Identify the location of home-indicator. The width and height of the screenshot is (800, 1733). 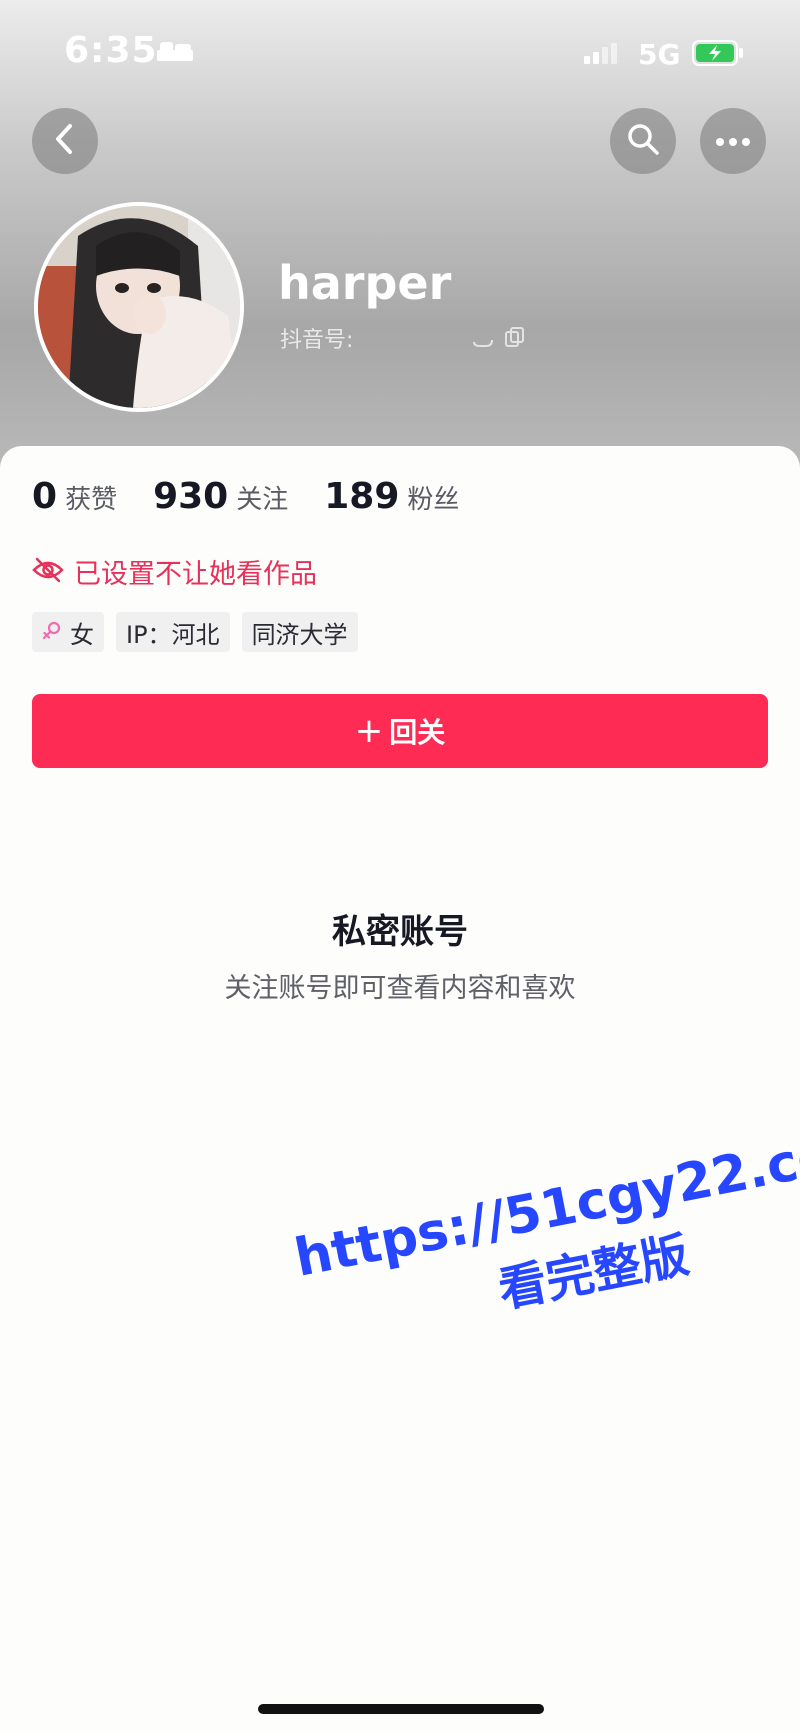
(401, 1709).